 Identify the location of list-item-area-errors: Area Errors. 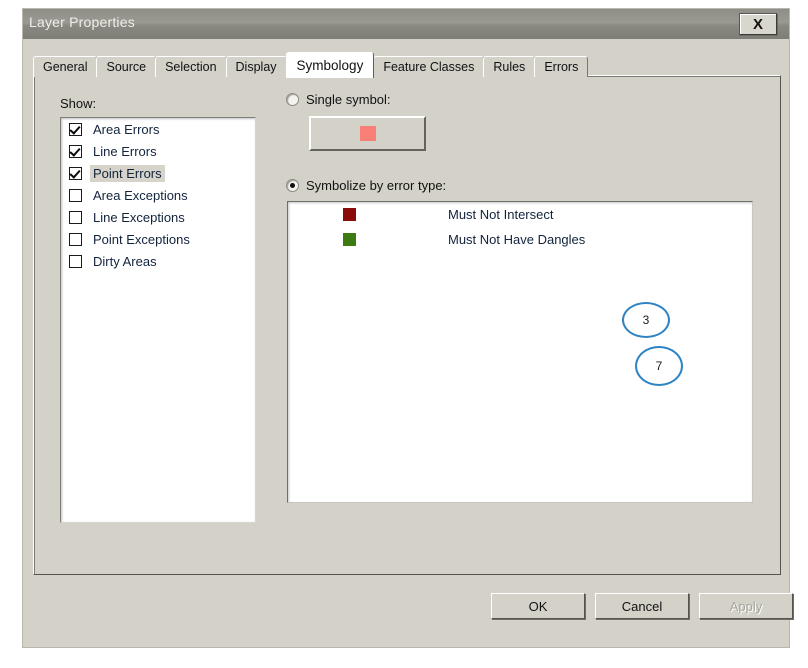
(158, 129).